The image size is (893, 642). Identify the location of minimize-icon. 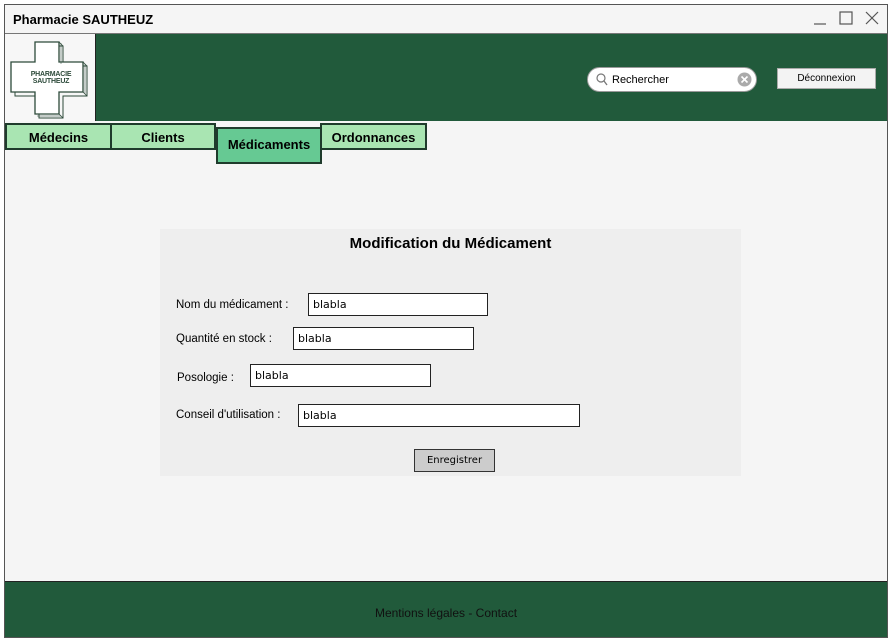
(820, 18).